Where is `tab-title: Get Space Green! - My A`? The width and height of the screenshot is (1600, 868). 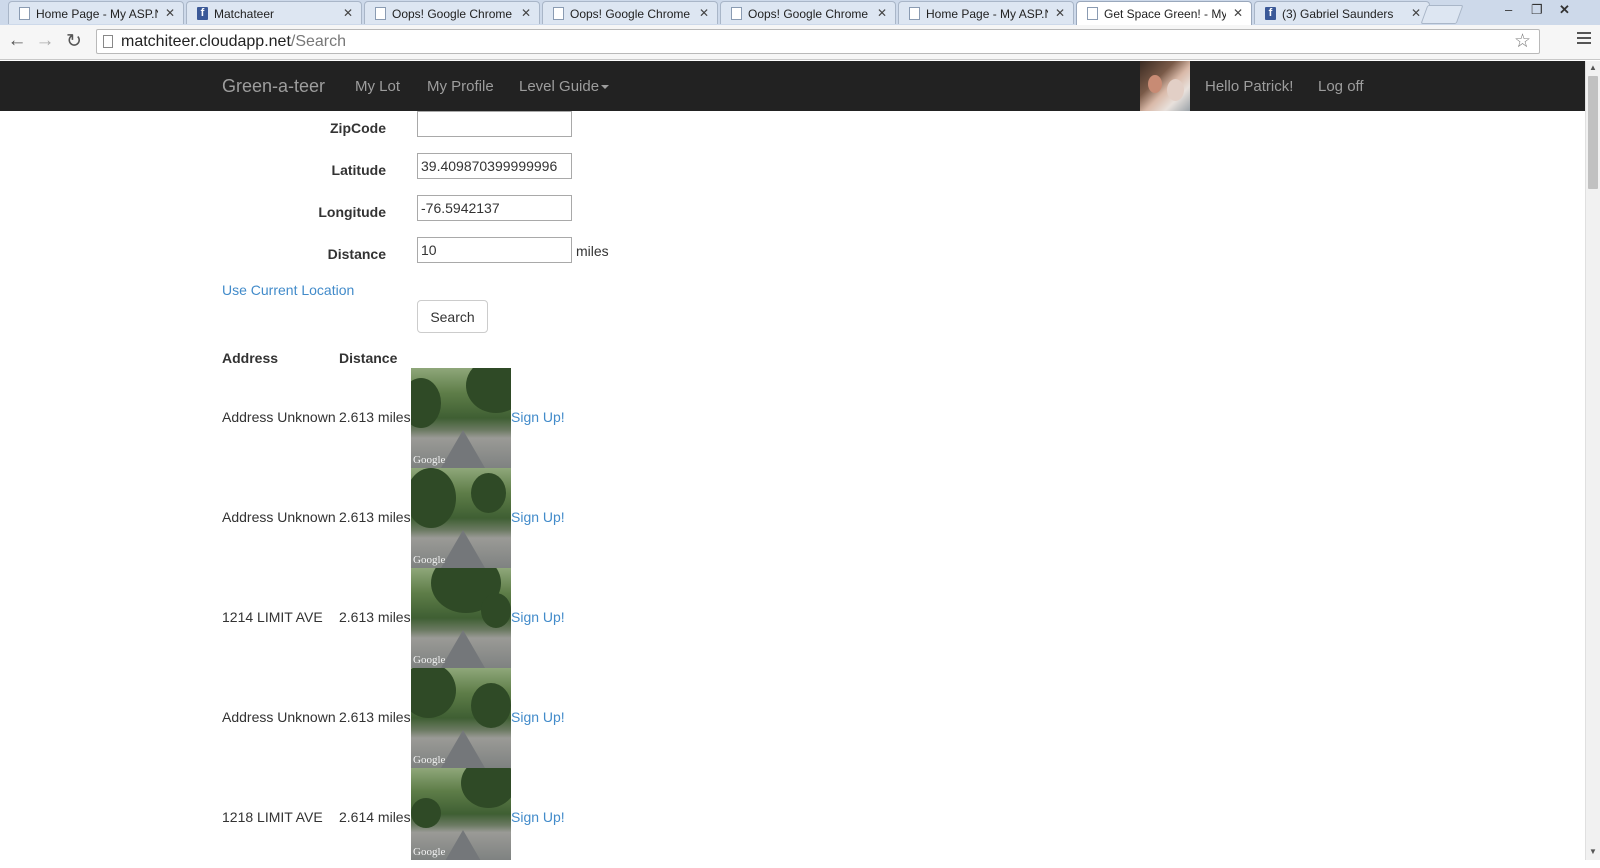 tab-title: Get Space Green! - My A is located at coordinates (1165, 14).